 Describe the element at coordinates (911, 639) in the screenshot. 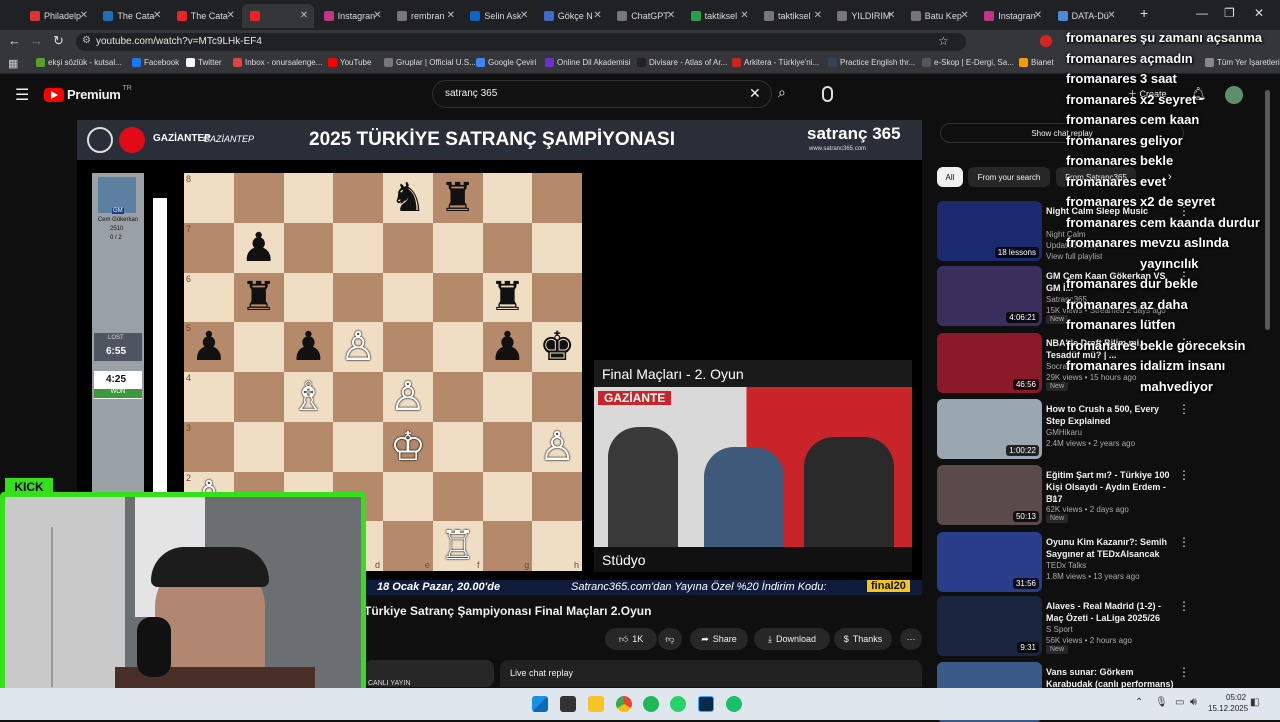

I see `more-actions-button: ⋯` at that location.